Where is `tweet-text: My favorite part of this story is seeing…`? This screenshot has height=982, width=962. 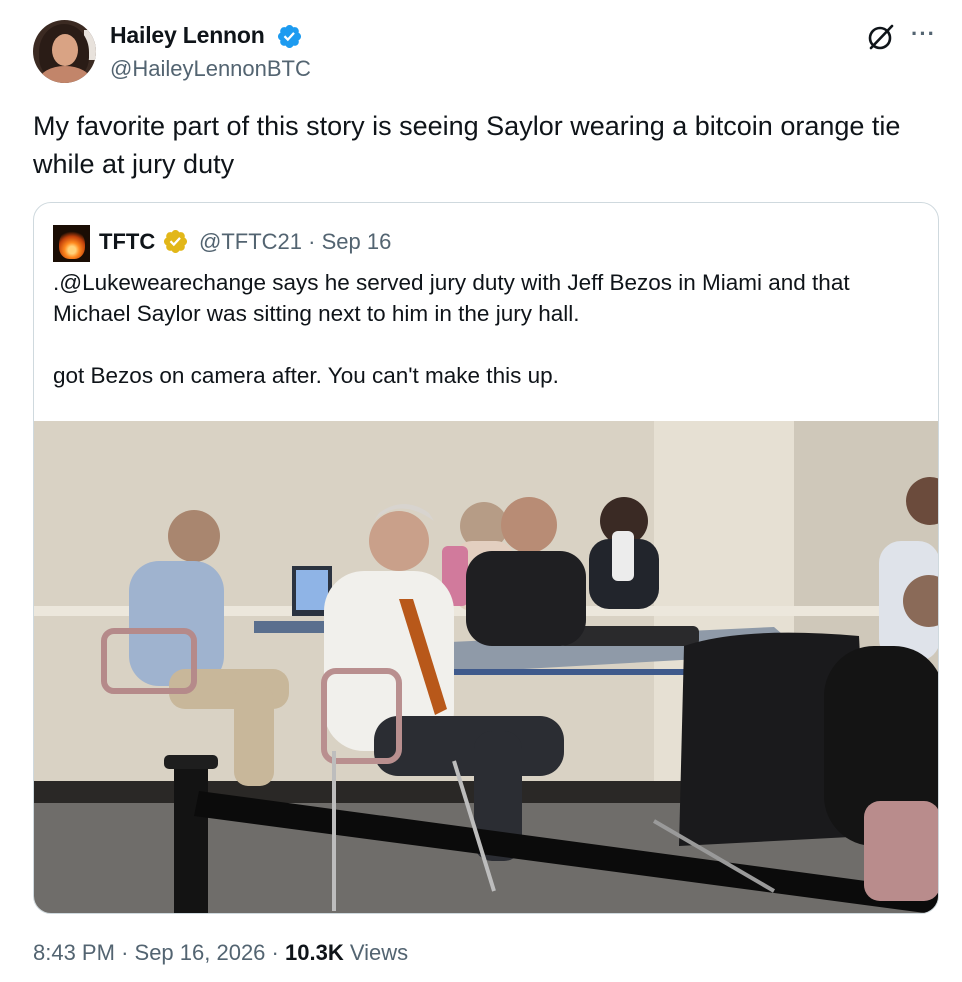 tweet-text: My favorite part of this story is seeing… is located at coordinates (467, 145).